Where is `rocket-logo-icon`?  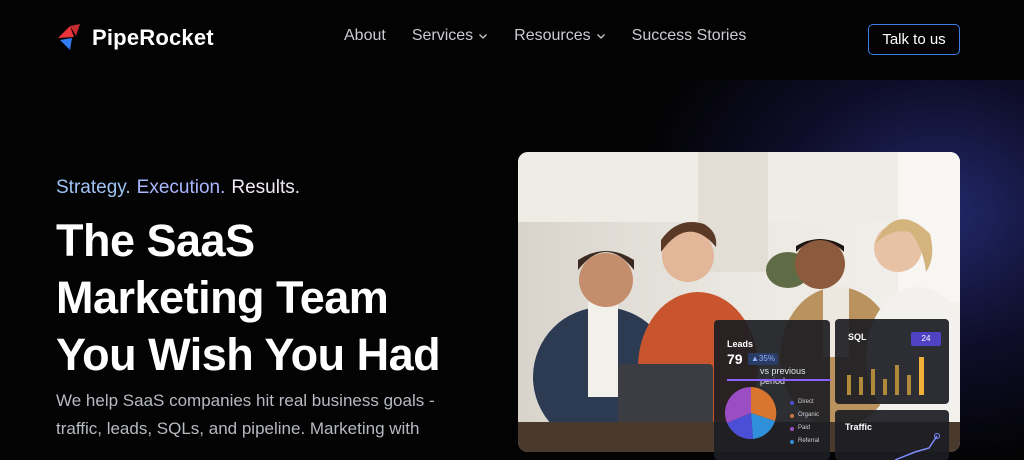 rocket-logo-icon is located at coordinates (69, 37).